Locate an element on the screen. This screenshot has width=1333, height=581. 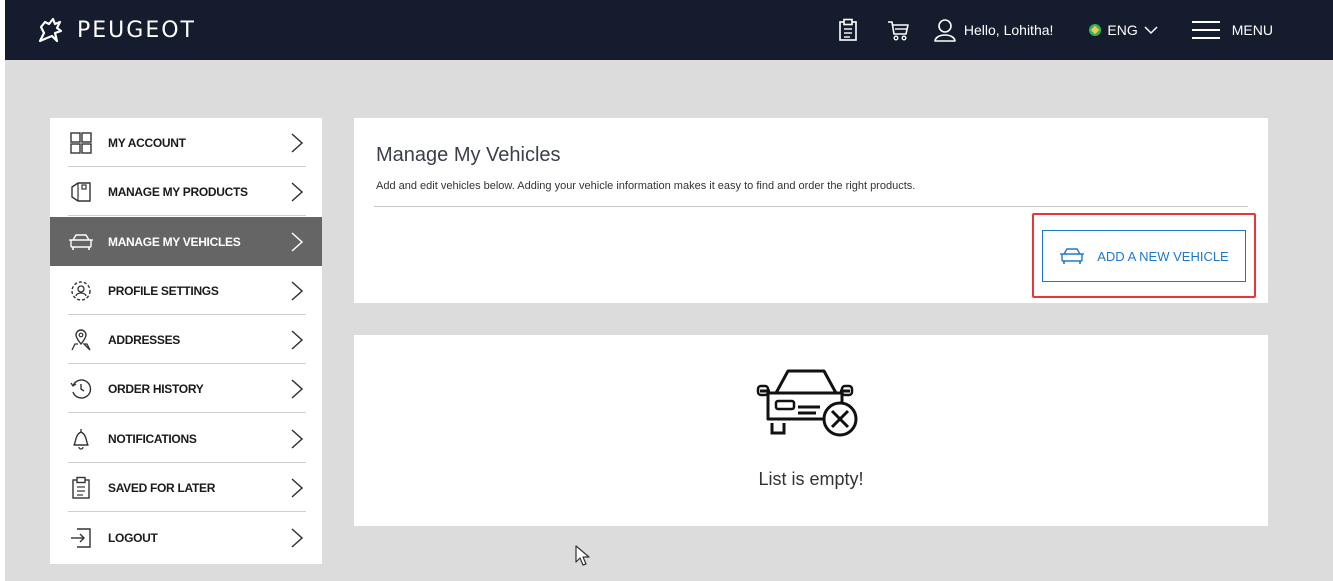
sidebar-item-my-account: MY ACCOUNT is located at coordinates (186, 142).